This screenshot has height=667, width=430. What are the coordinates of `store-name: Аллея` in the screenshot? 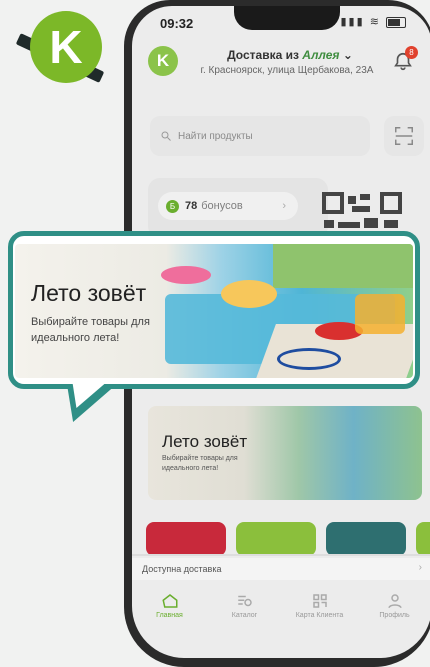 It's located at (321, 55).